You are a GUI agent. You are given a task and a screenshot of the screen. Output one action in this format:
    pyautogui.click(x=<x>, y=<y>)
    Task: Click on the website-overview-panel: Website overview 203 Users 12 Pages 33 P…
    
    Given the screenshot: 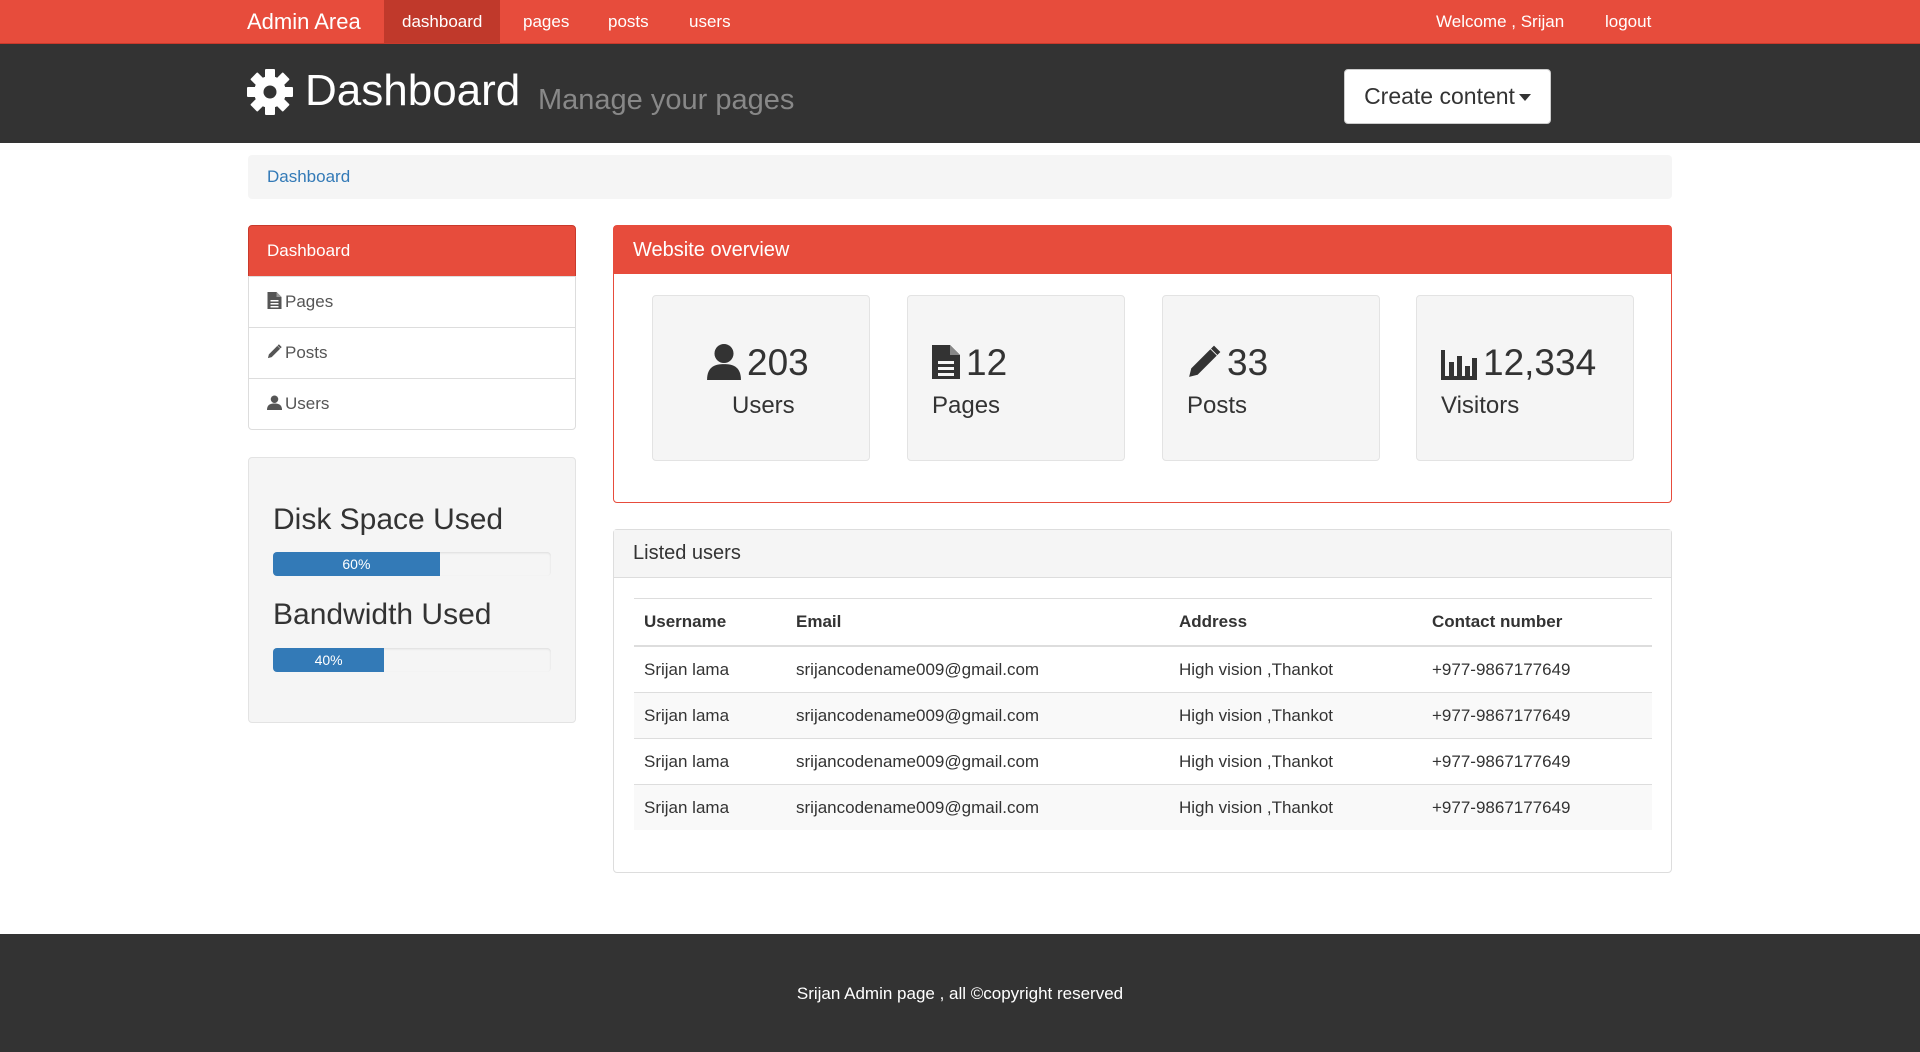 What is the action you would take?
    pyautogui.click(x=1142, y=364)
    